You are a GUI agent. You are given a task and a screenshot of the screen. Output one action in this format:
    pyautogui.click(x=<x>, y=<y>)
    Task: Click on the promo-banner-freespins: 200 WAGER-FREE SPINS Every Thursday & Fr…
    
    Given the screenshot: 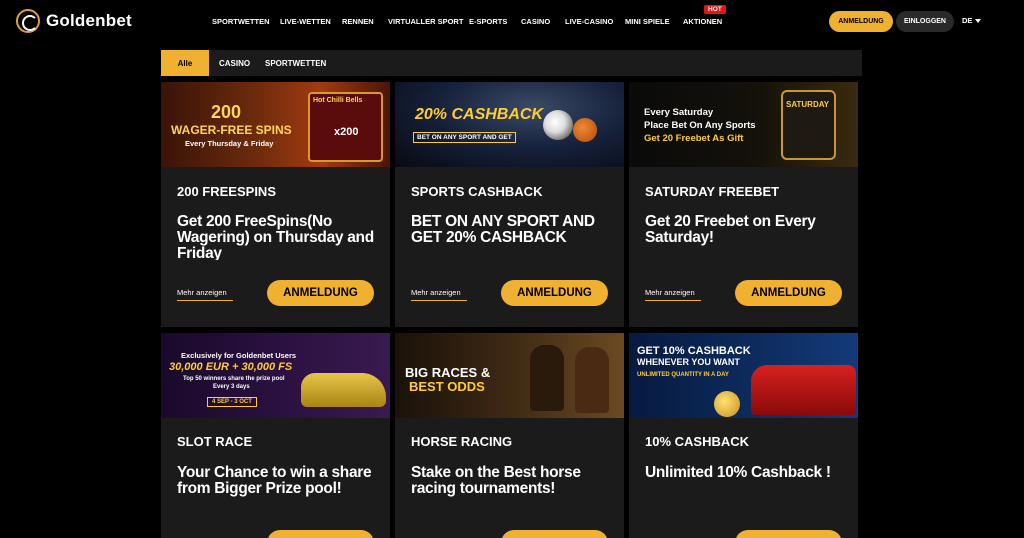 What is the action you would take?
    pyautogui.click(x=275, y=124)
    